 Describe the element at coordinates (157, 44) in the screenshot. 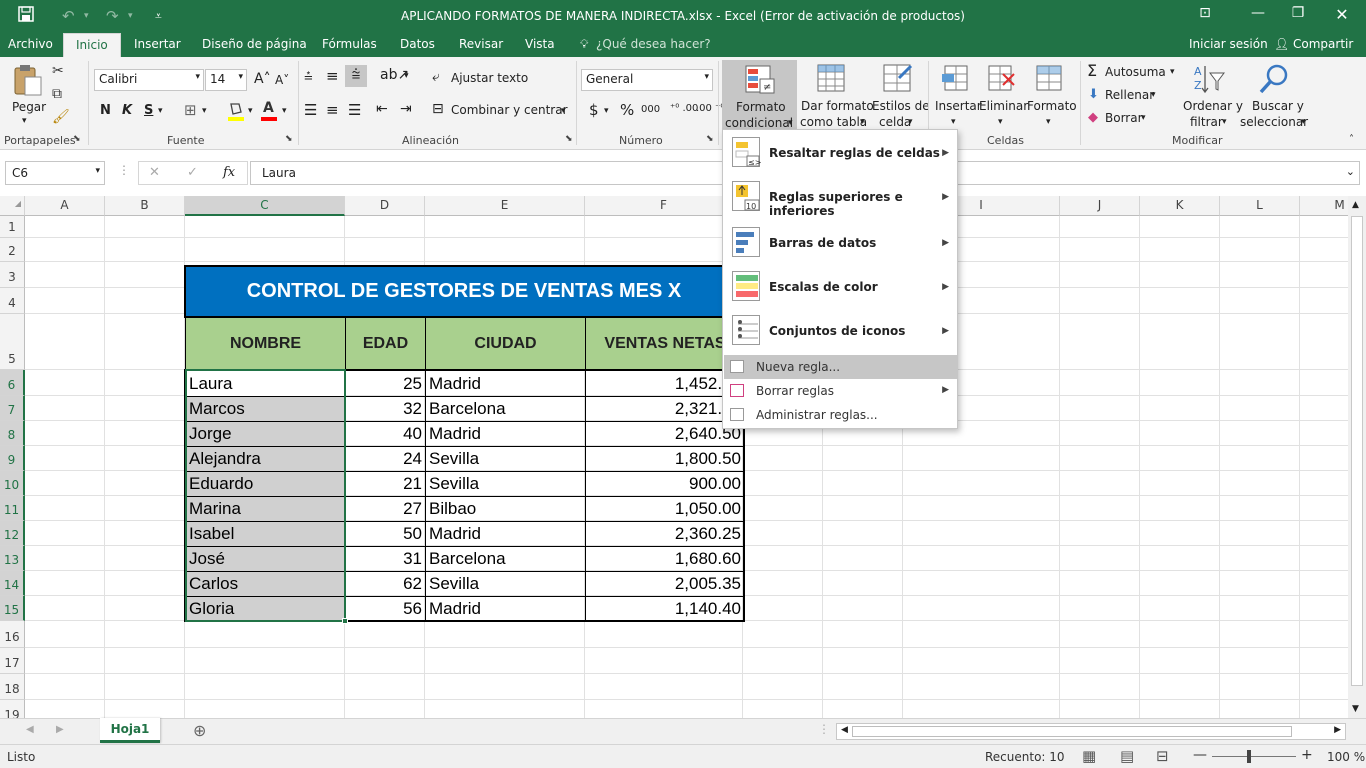

I see `tab-insertar: Insertar` at that location.